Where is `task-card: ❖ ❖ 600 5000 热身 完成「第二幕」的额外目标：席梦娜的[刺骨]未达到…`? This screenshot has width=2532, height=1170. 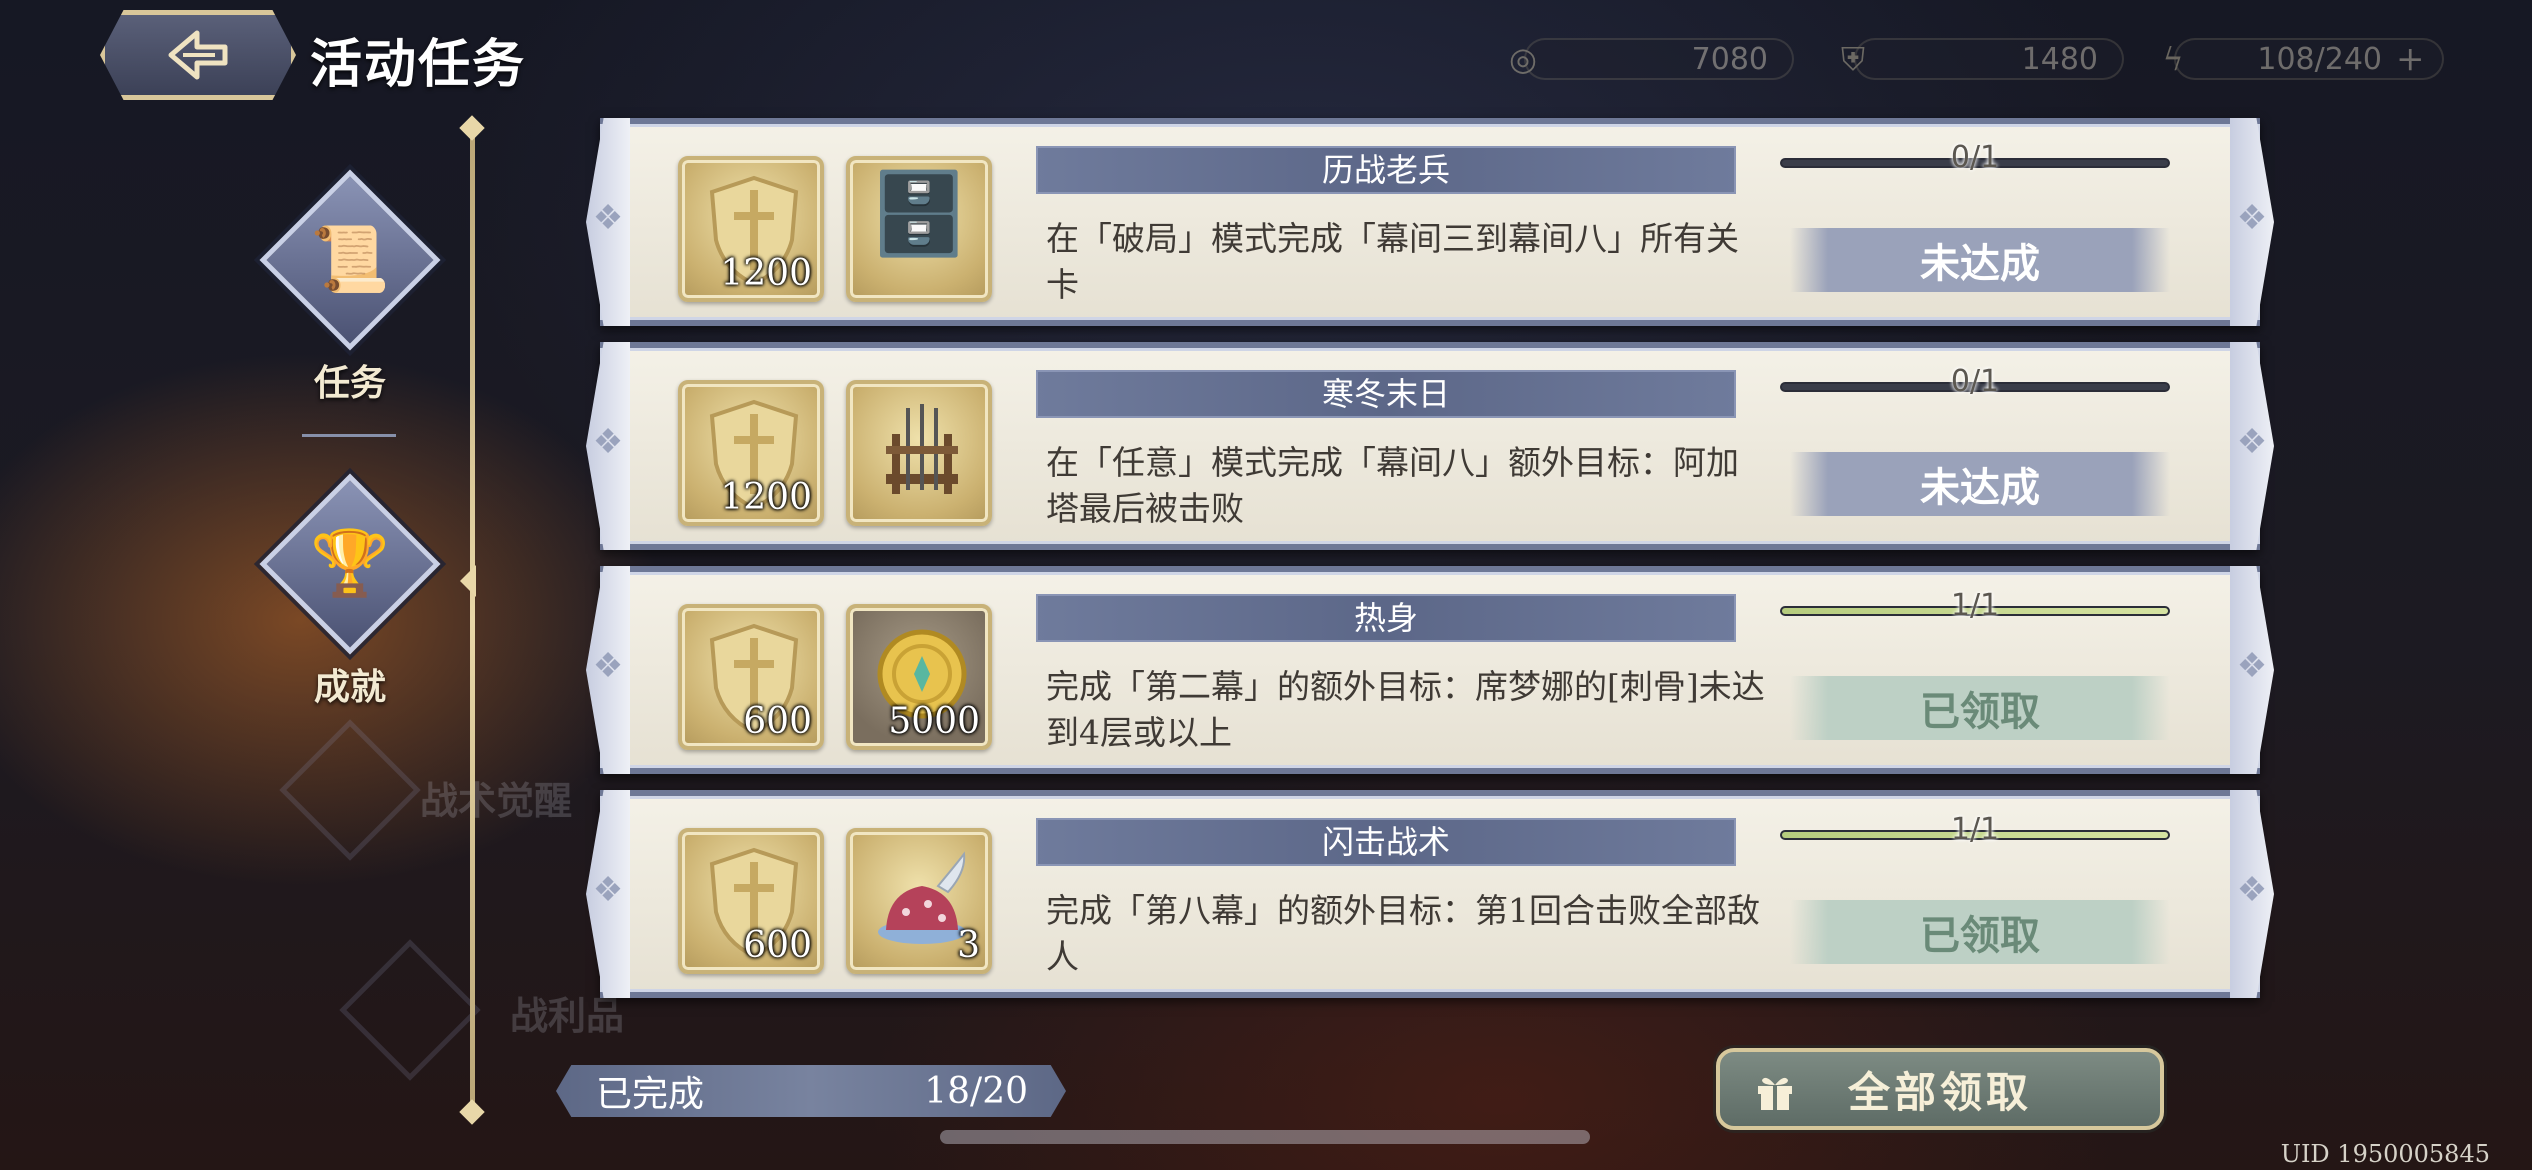 task-card: ❖ ❖ 600 5000 热身 完成「第二幕」的额外目标：席梦娜的[刺骨]未达到… is located at coordinates (1430, 670).